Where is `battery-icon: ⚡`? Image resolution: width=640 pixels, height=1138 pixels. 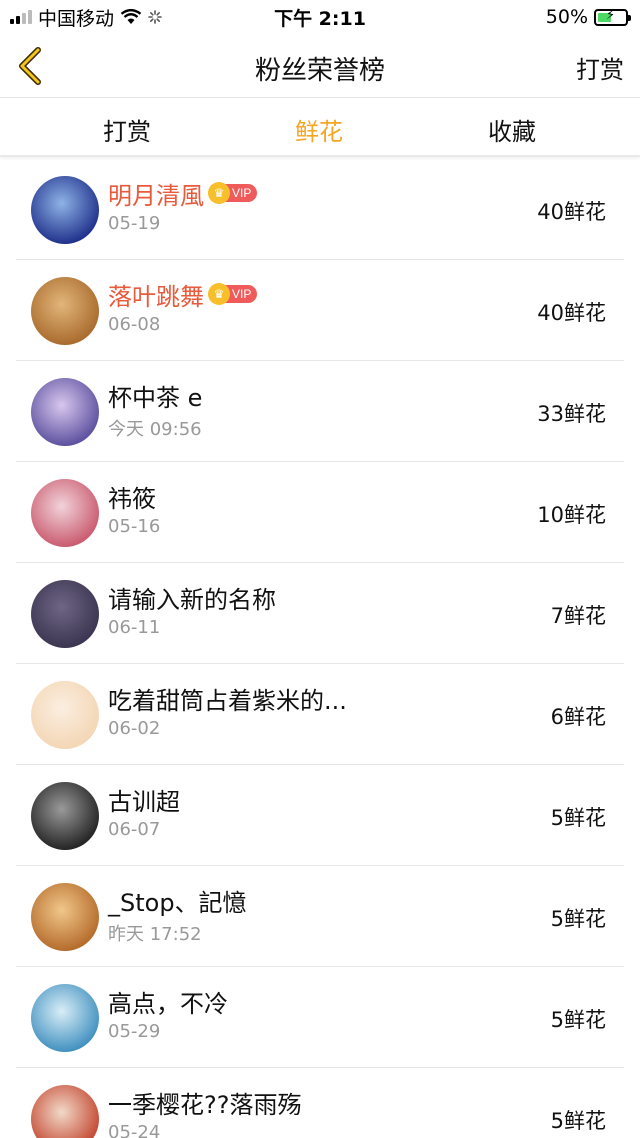 battery-icon: ⚡ is located at coordinates (612, 16).